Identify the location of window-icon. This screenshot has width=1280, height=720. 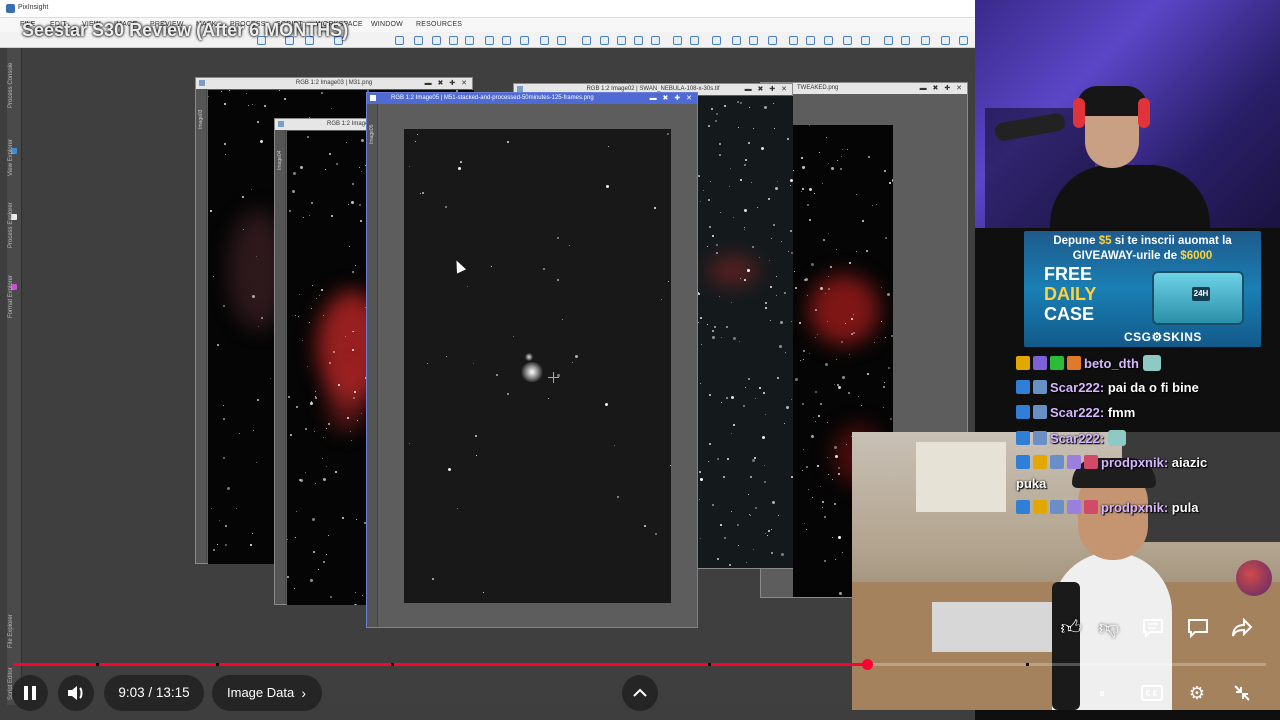
(202, 83).